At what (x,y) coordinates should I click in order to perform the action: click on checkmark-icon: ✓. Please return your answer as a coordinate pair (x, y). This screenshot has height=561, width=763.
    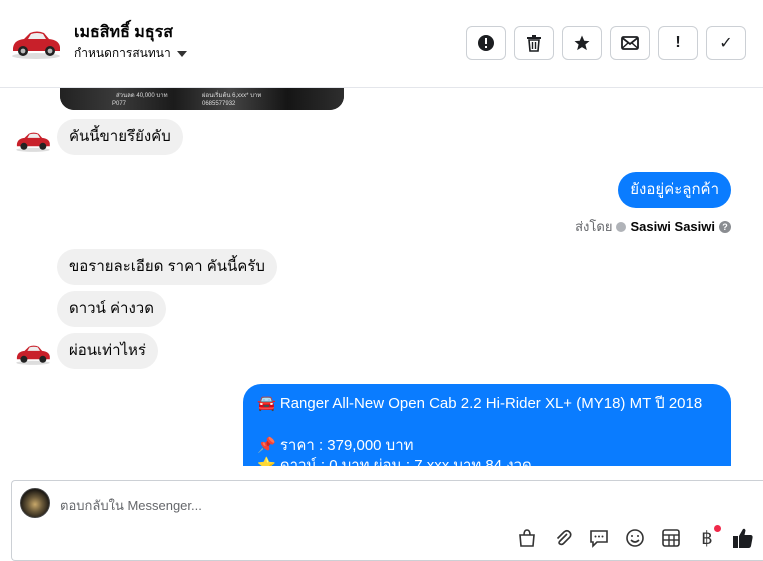
    Looking at the image, I should click on (726, 43).